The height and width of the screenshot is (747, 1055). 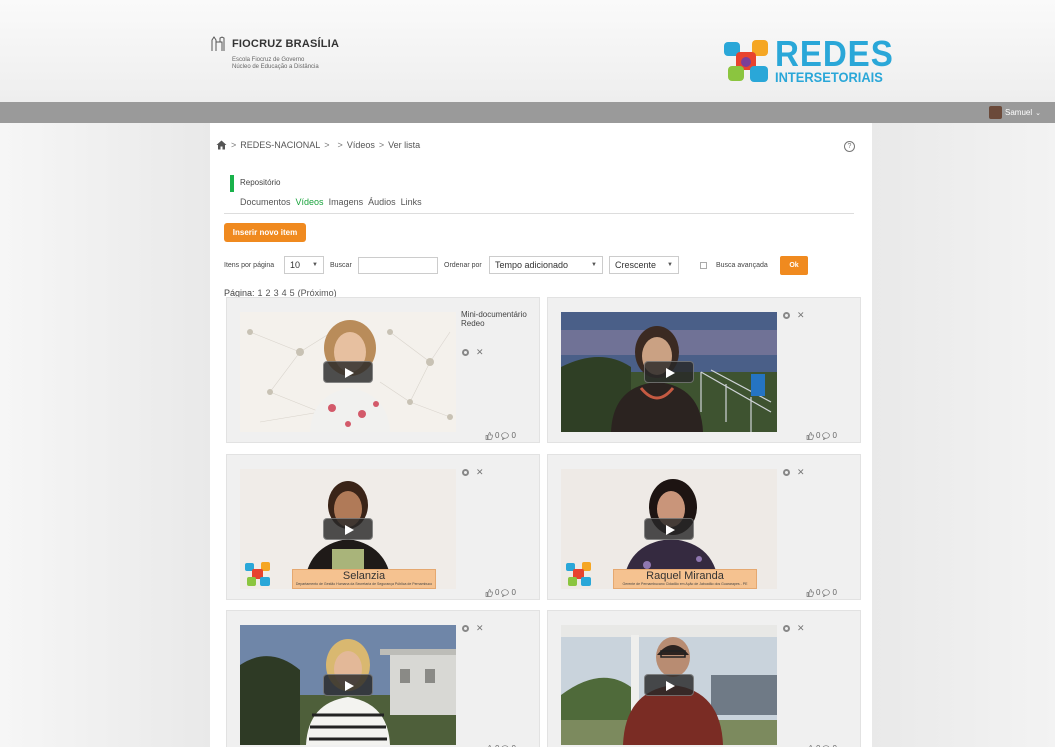 I want to click on tab-images: Imagens, so click(x=346, y=202).